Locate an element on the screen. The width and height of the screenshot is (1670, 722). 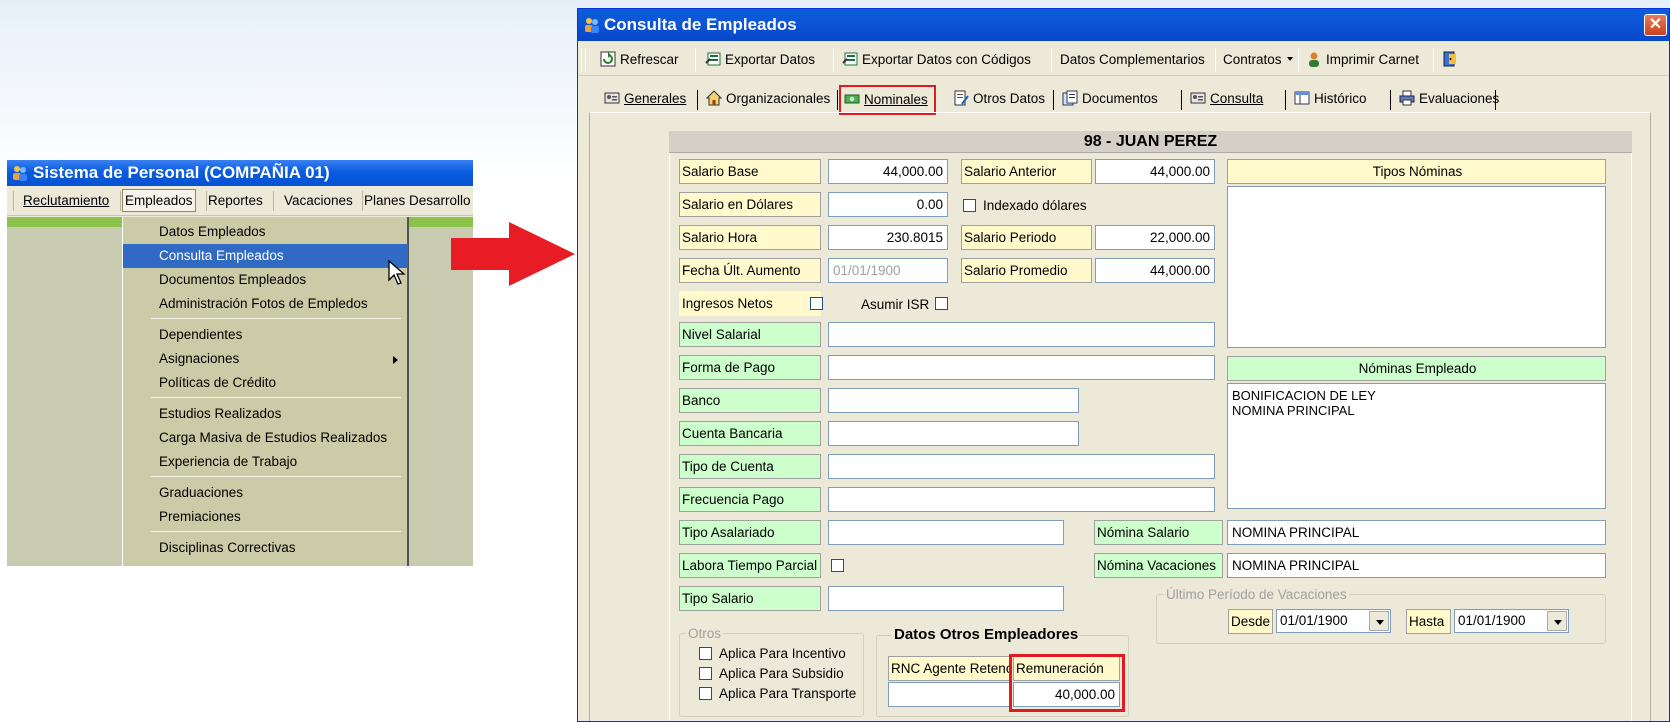
id-card-icon is located at coordinates (612, 98).